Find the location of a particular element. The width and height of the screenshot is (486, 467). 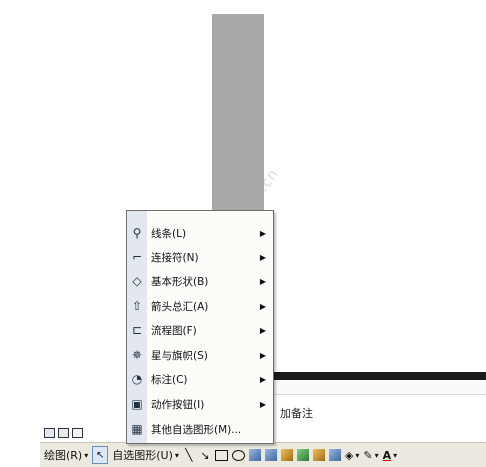

menu-item-label: 箭头总汇(A) is located at coordinates (180, 306).